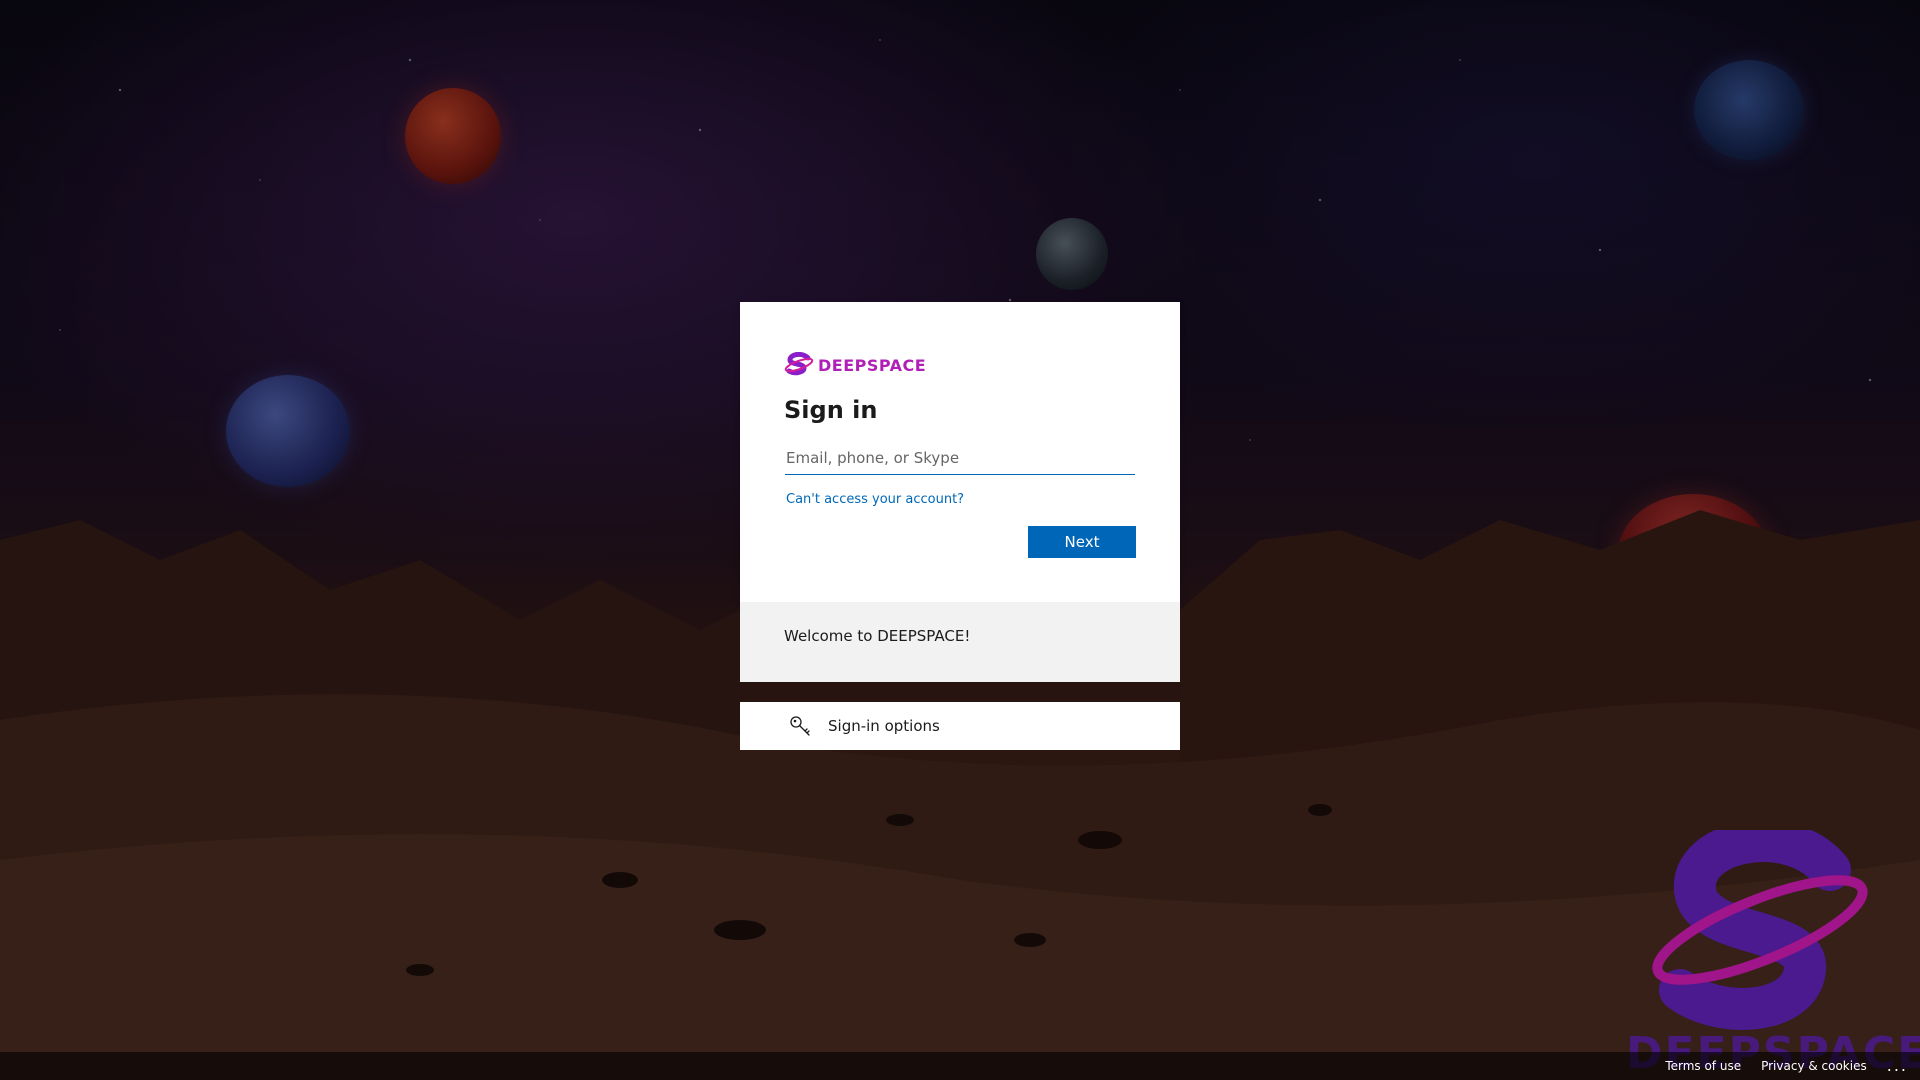 This screenshot has width=1920, height=1080. I want to click on page-title: Sign in, so click(831, 410).